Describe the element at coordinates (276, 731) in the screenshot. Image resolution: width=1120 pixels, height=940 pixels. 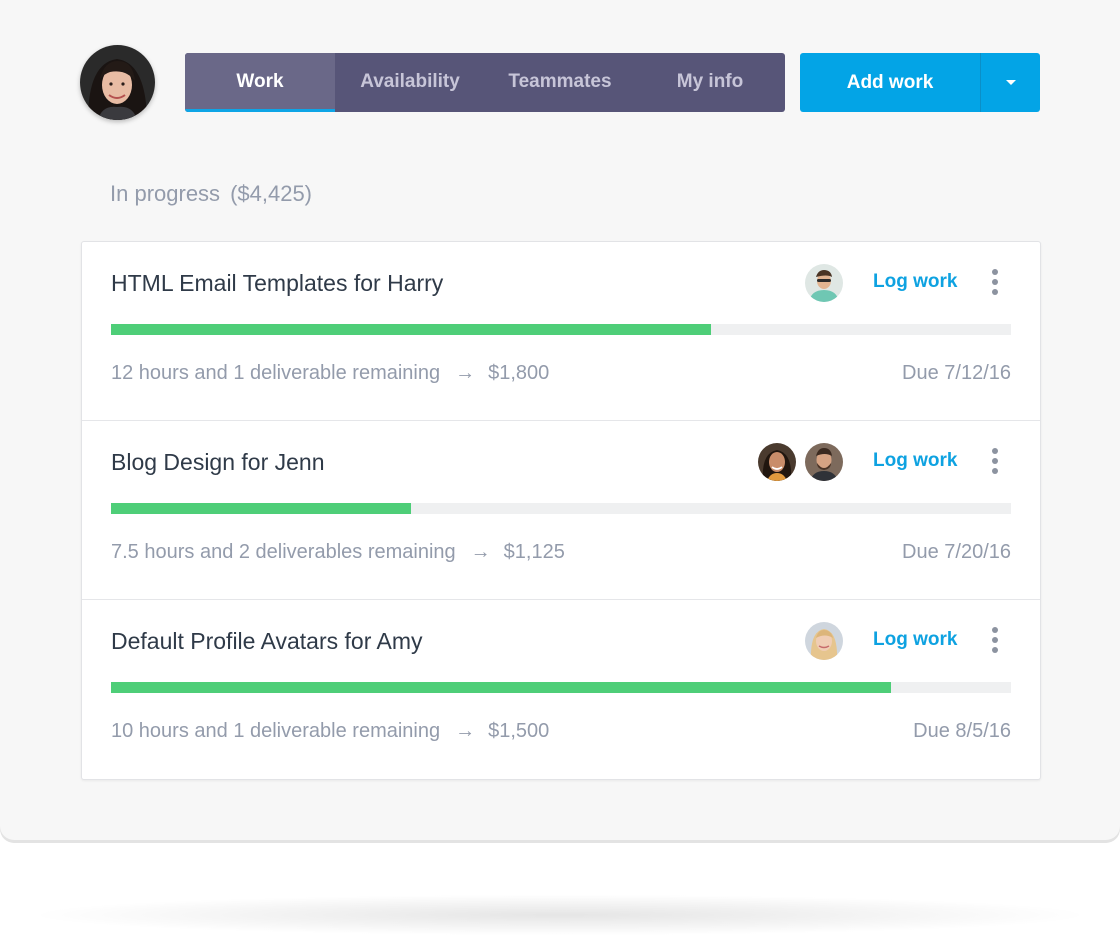
I see `remaining-text: 10 hours and 1 deliverable remaining` at that location.